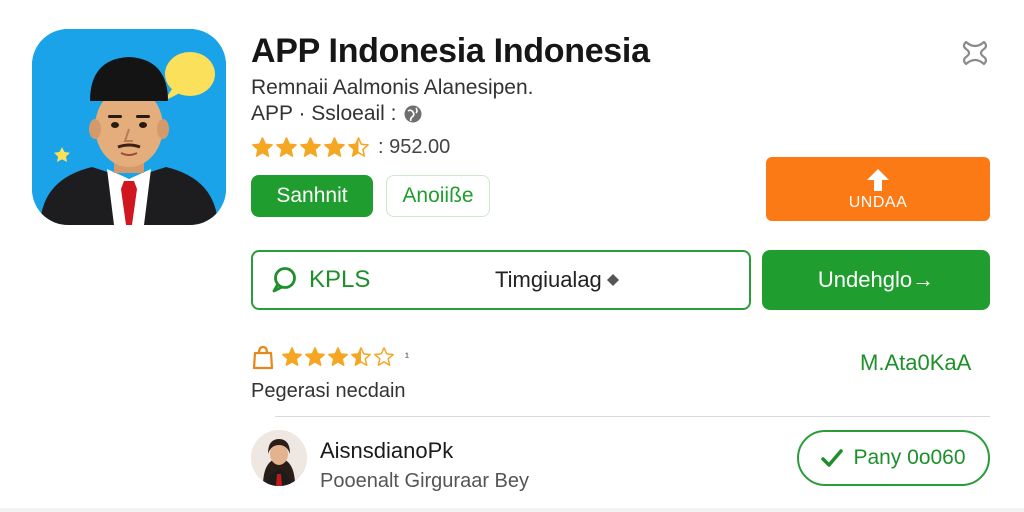 The image size is (1024, 512). I want to click on rating-stars, so click(310, 147).